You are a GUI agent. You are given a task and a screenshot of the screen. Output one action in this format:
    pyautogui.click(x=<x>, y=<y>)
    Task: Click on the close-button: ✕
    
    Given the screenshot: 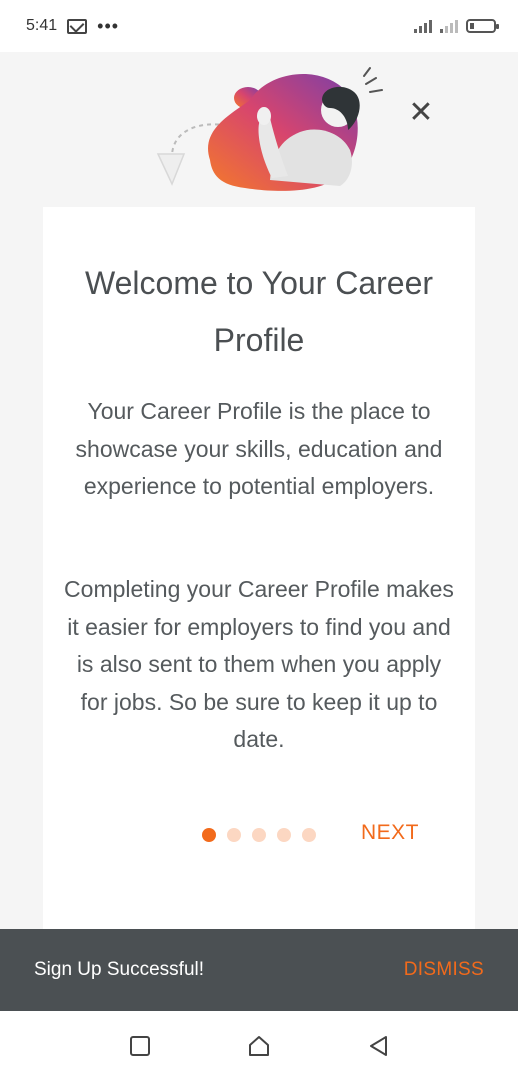 What is the action you would take?
    pyautogui.click(x=421, y=113)
    